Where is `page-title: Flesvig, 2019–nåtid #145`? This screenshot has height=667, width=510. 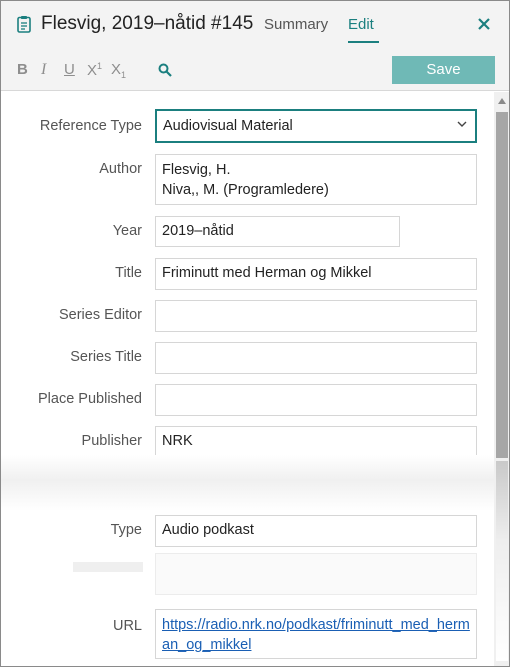 page-title: Flesvig, 2019–nåtid #145 is located at coordinates (147, 23).